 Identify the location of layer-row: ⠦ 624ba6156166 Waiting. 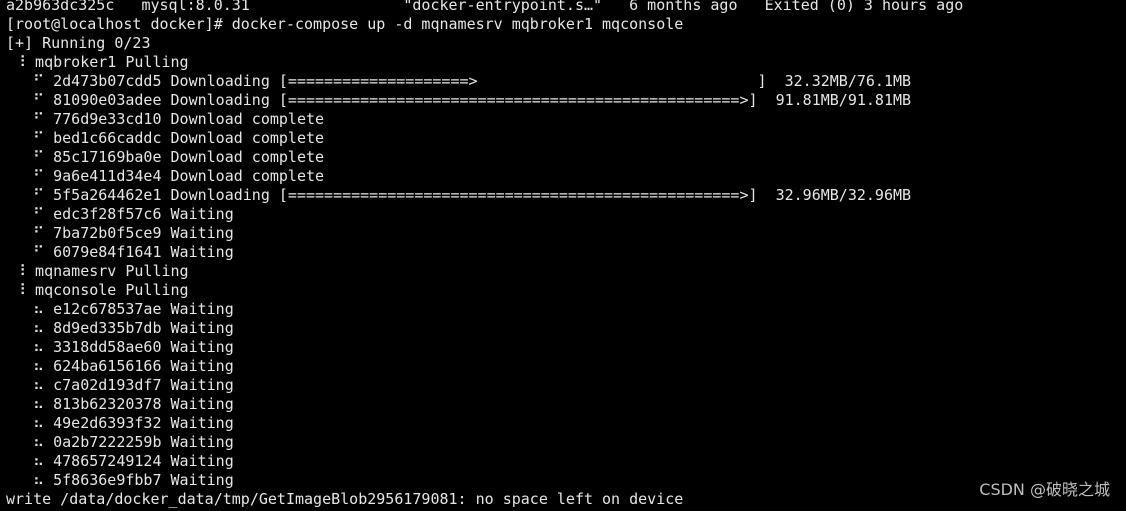
(120, 366).